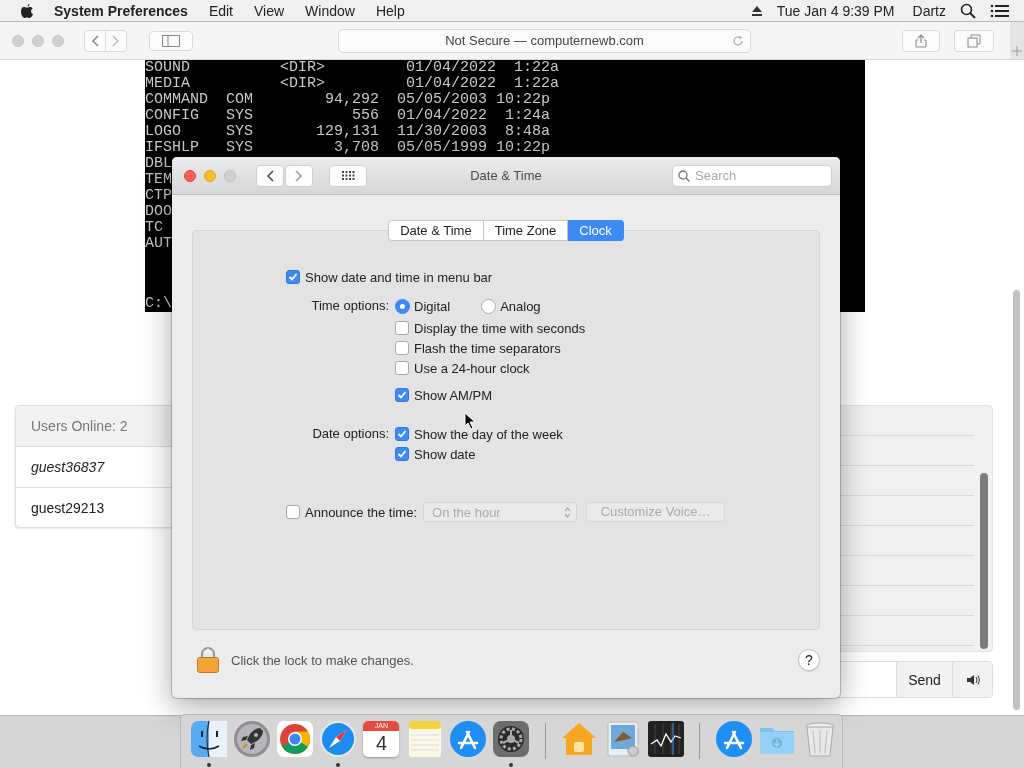  I want to click on field-label: Time options:, so click(349, 306).